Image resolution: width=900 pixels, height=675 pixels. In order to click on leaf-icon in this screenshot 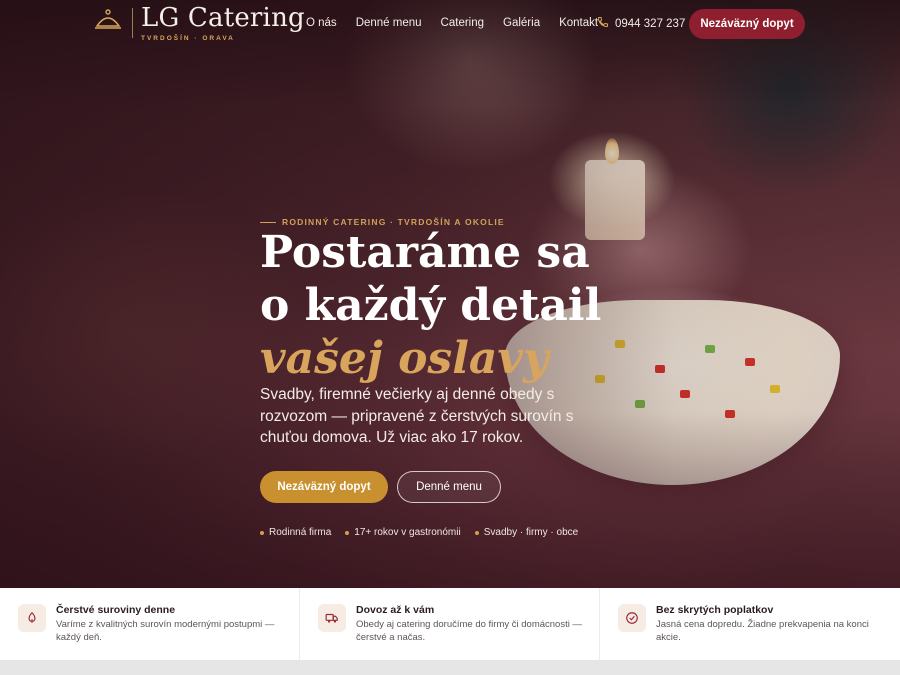, I will do `click(32, 618)`.